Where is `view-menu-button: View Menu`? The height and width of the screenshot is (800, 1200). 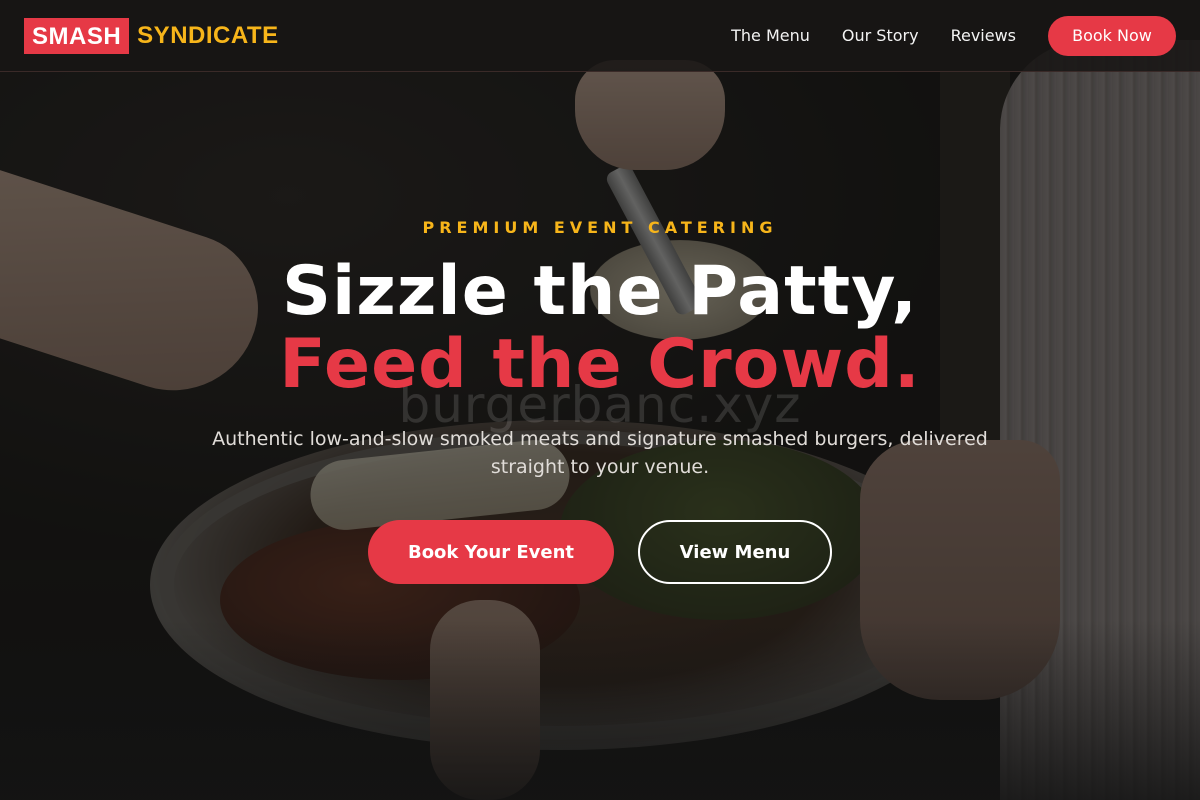
view-menu-button: View Menu is located at coordinates (735, 552).